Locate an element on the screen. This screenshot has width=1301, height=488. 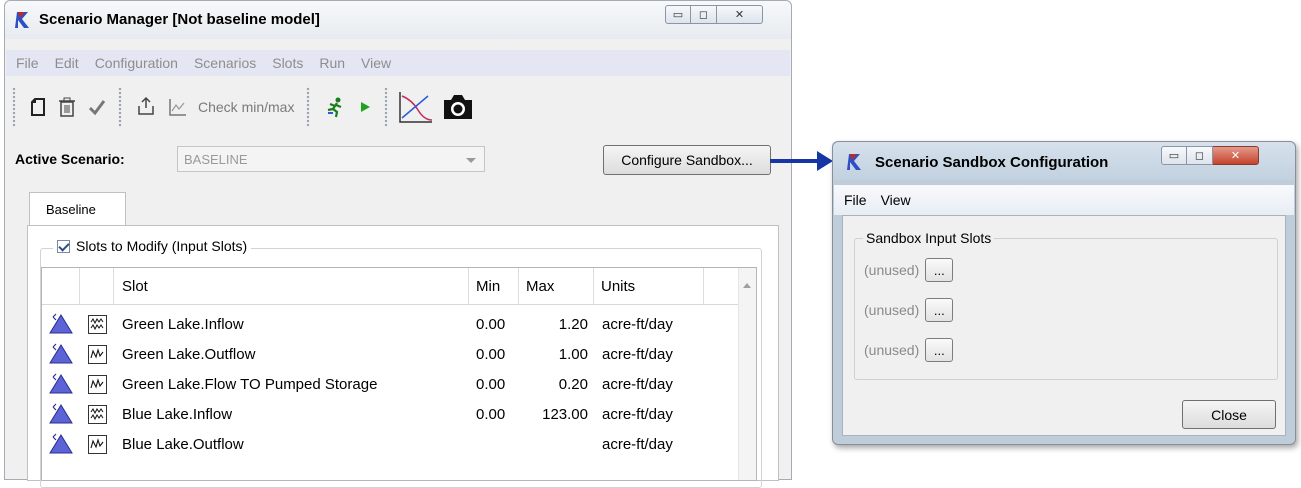
active-scenario-label: Active Scenario: is located at coordinates (70, 159).